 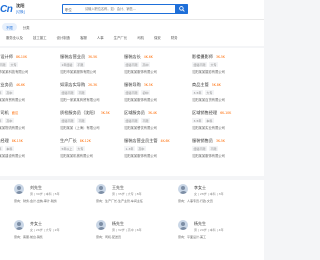 What do you see at coordinates (26, 68) in the screenshot?
I see `job-card: 平面设计师8K-10K 经验不限大专沈阳市某某科技有限公司` at bounding box center [26, 68].